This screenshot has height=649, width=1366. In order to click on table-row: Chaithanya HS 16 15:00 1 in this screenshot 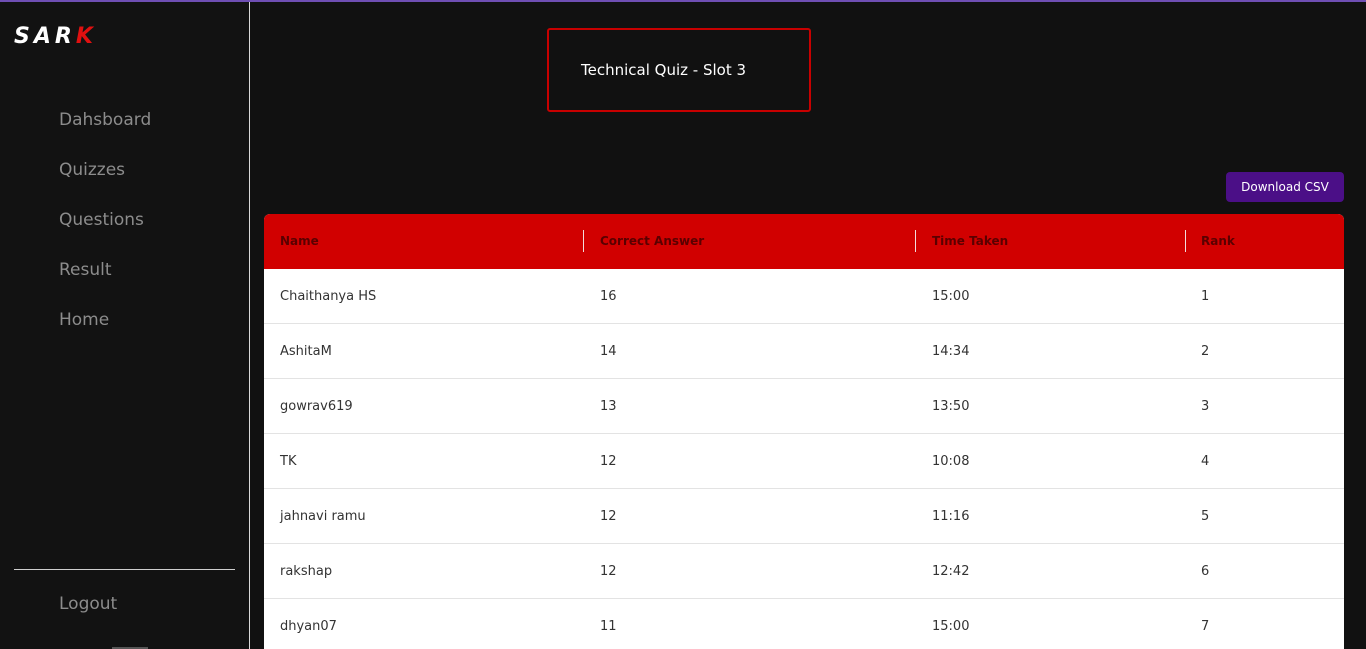, I will do `click(804, 296)`.